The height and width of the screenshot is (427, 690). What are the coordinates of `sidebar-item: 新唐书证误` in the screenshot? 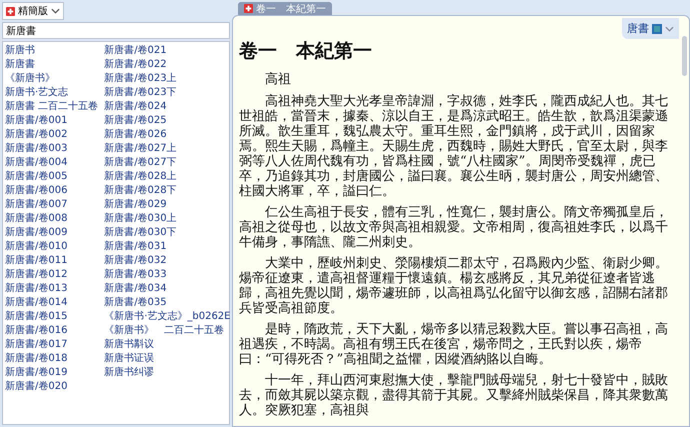 It's located at (167, 359).